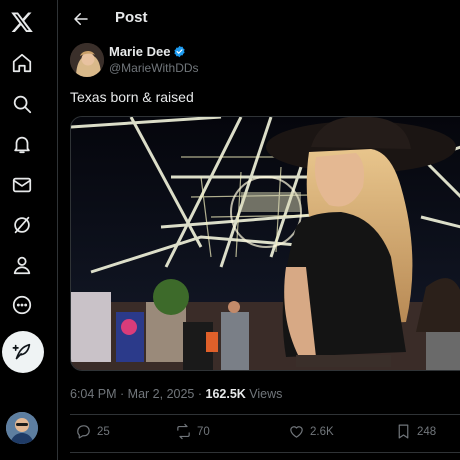 The height and width of the screenshot is (460, 460). Describe the element at coordinates (22, 63) in the screenshot. I see `home-icon` at that location.